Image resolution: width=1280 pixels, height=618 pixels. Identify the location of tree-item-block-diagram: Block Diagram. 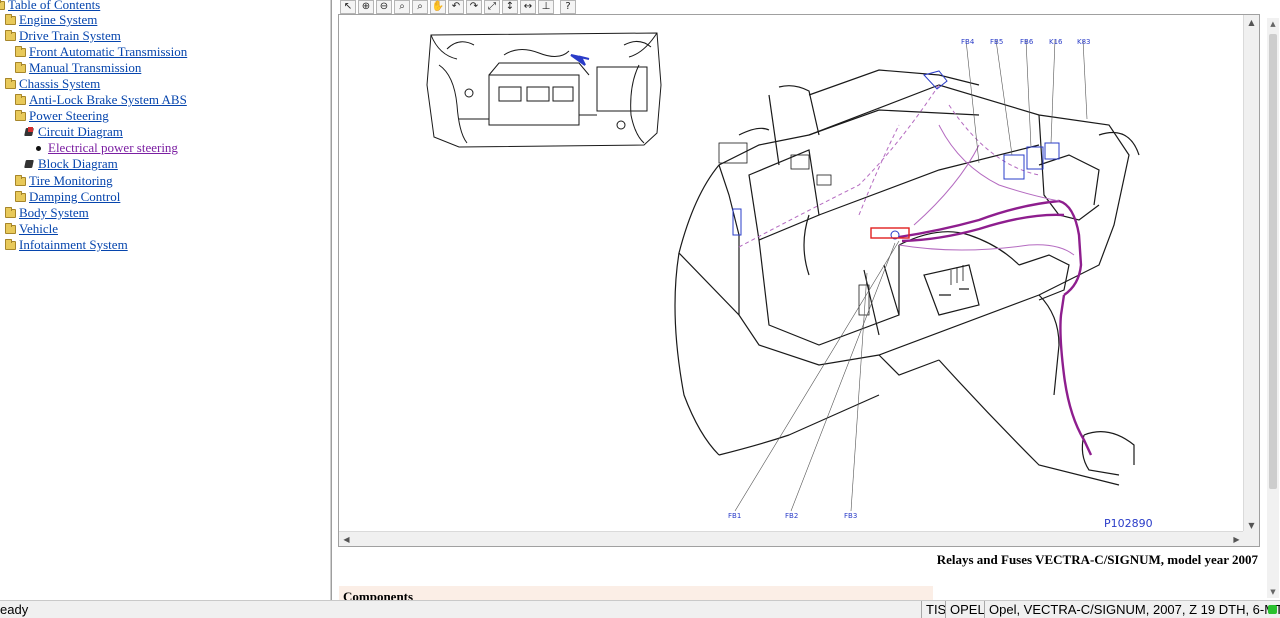
(71, 164).